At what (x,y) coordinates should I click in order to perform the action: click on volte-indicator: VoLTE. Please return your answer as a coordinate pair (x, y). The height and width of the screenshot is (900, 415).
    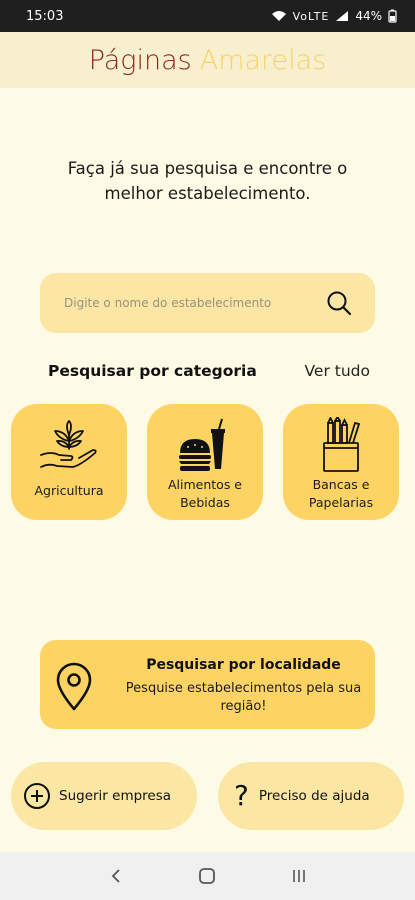
    Looking at the image, I should click on (311, 16).